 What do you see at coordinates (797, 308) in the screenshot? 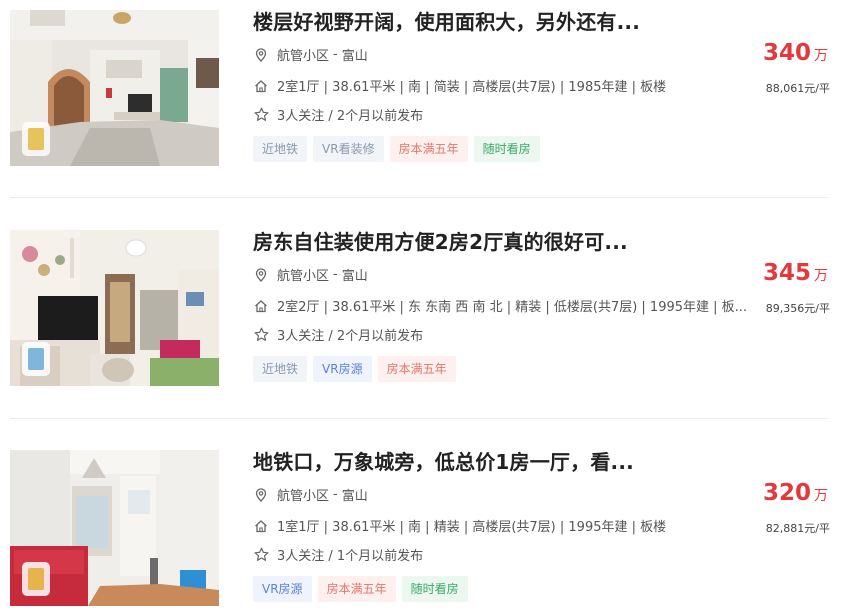
I see `unit-price: 89,356元/平` at bounding box center [797, 308].